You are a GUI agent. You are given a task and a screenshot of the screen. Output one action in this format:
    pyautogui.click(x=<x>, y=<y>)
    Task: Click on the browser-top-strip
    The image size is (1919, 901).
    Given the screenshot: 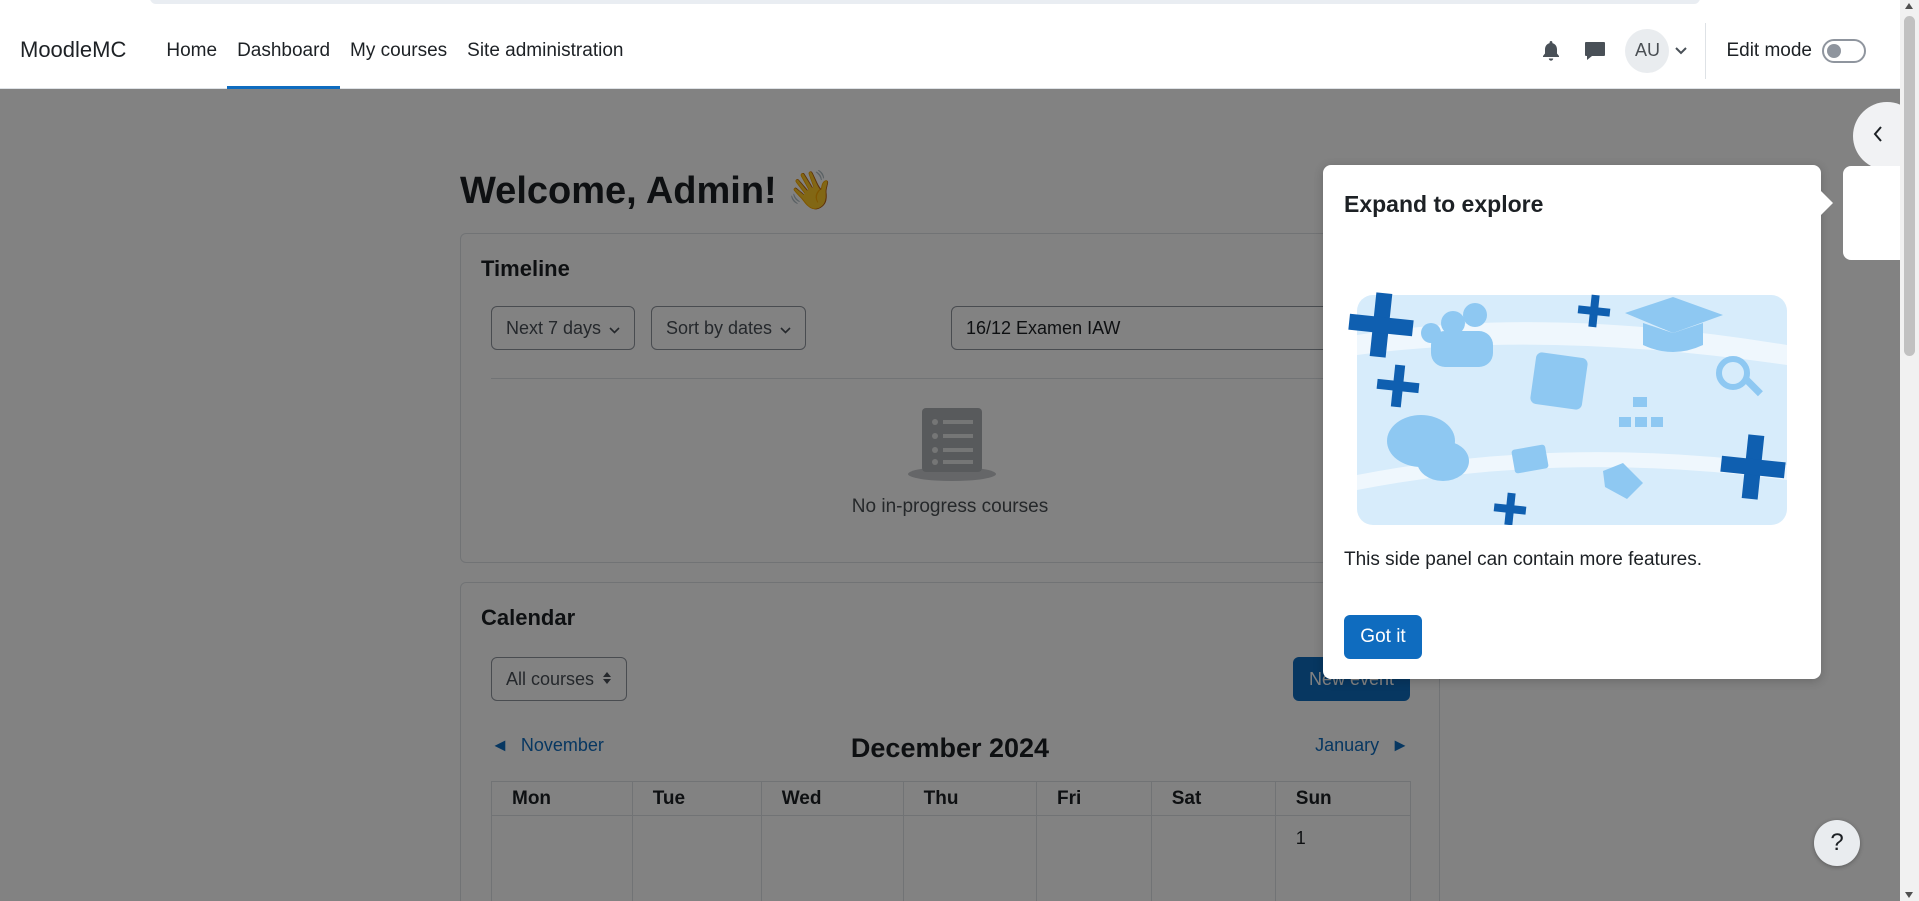 What is the action you would take?
    pyautogui.click(x=950, y=6)
    